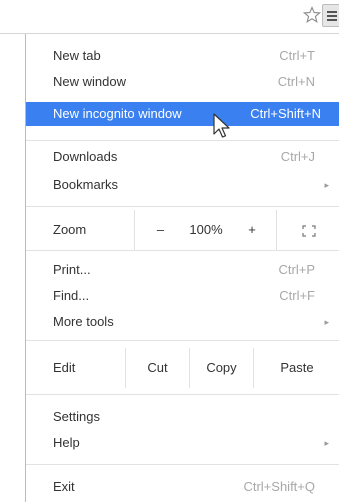  I want to click on zoom-in-button: +, so click(252, 230).